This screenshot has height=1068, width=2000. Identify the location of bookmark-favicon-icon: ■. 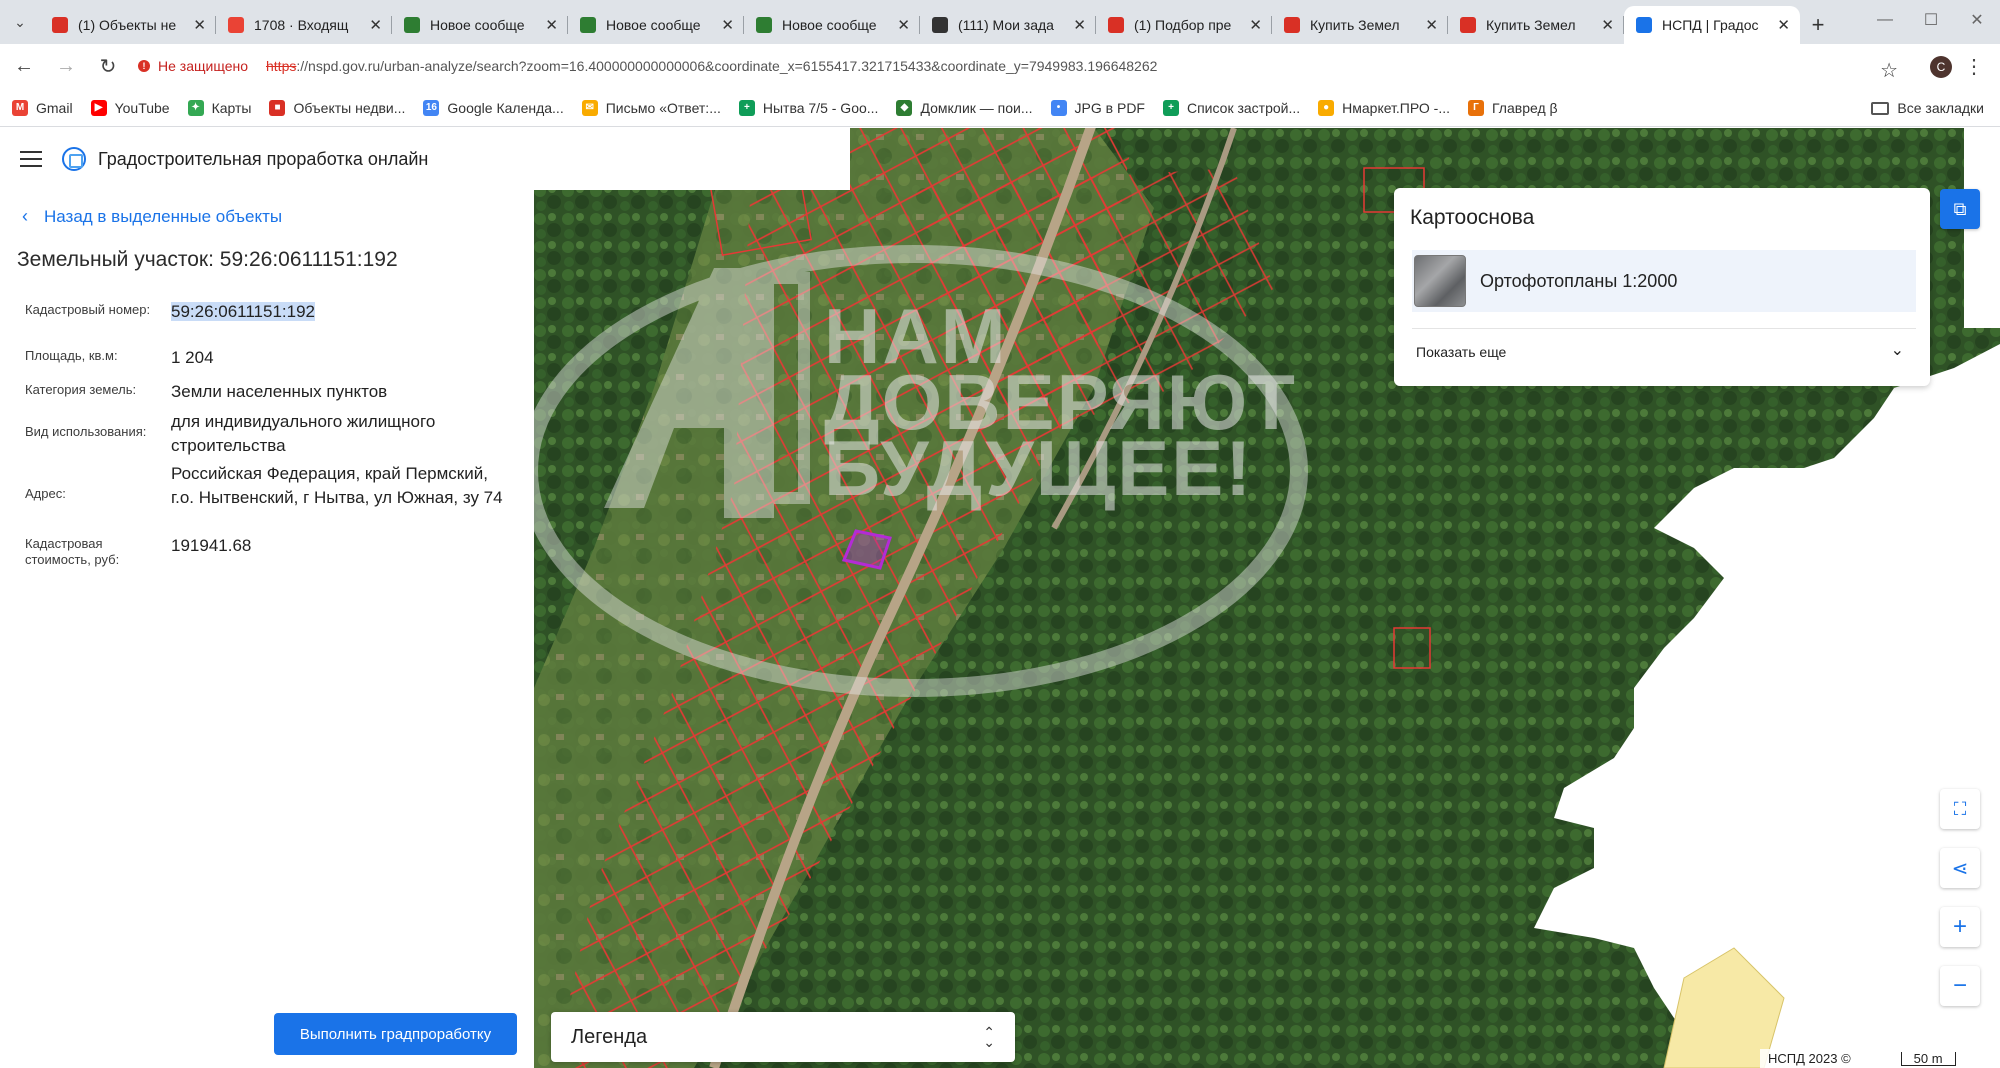
(277, 107).